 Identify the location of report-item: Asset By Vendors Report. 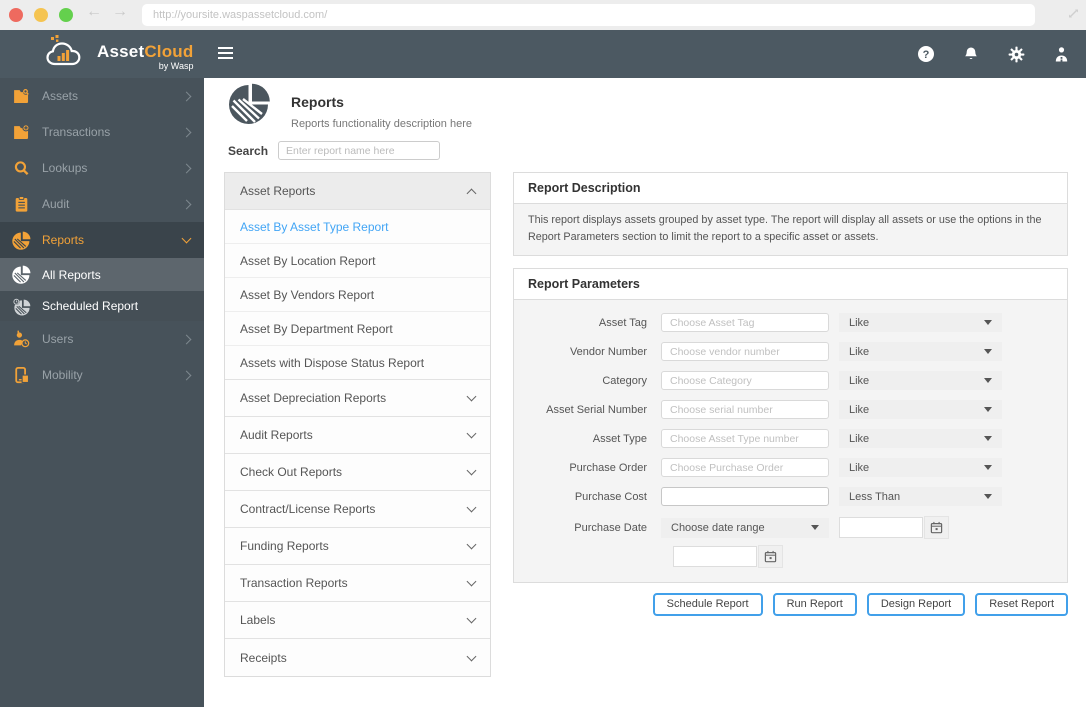
(357, 295).